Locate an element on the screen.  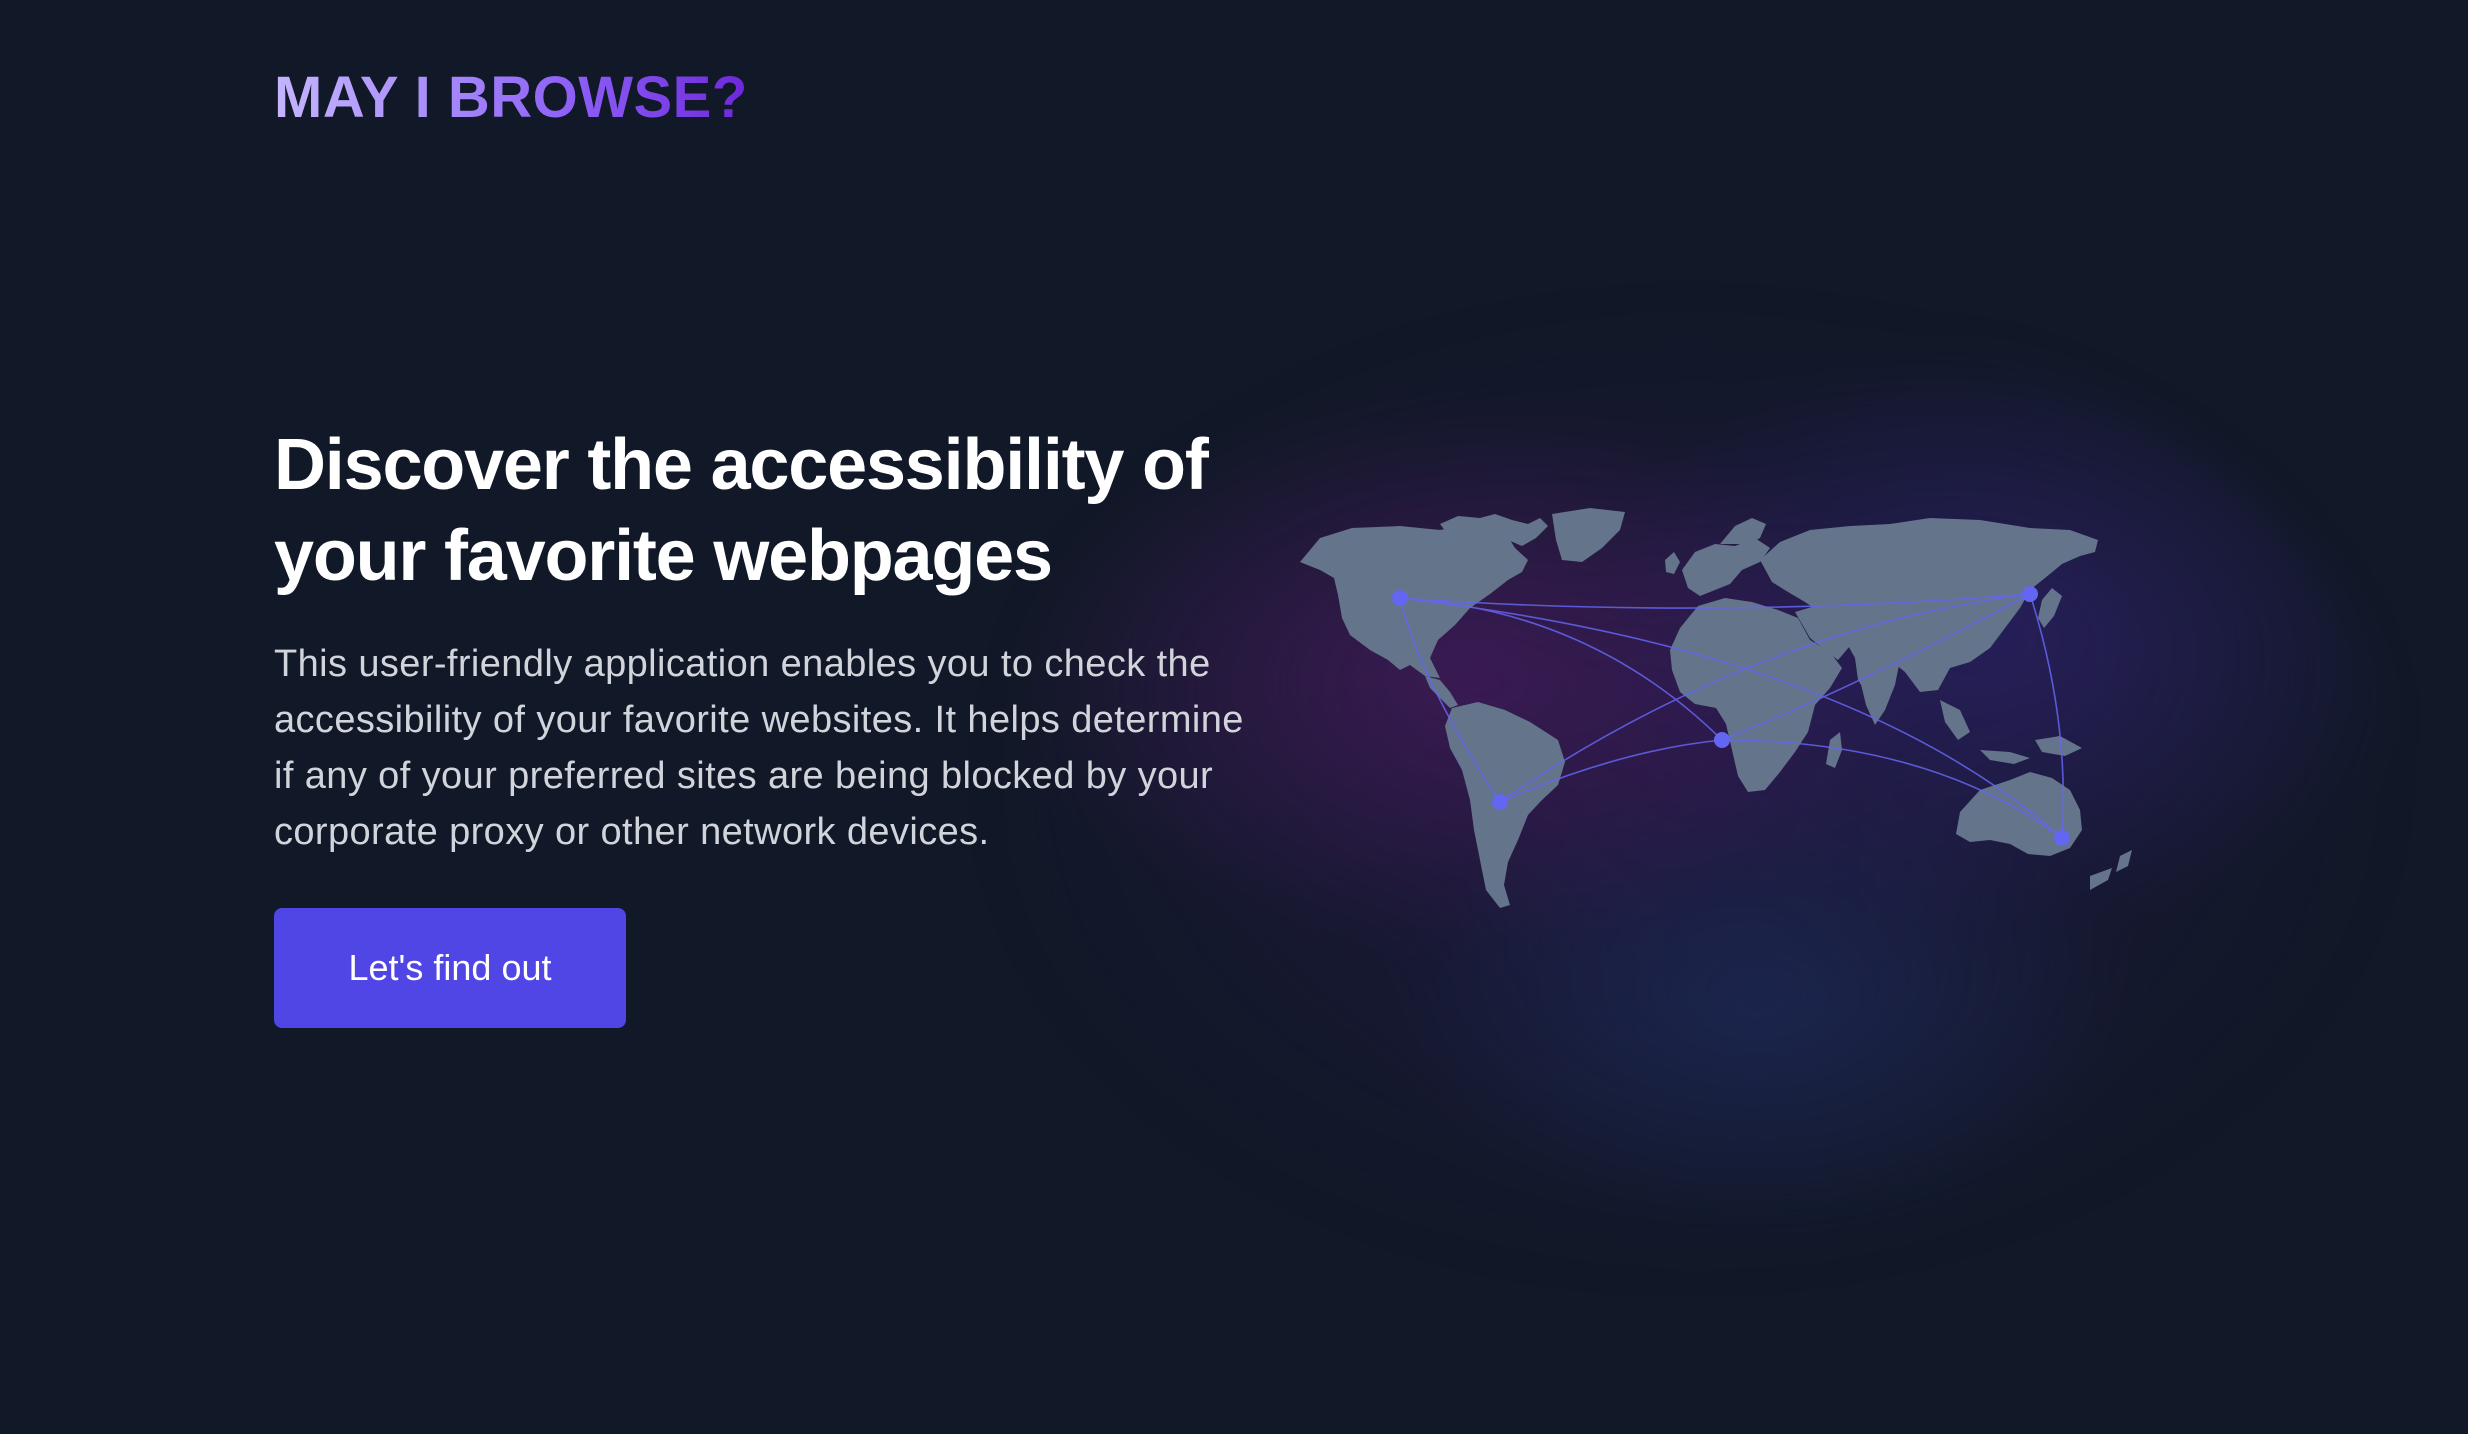
landmass-new-zealand is located at coordinates (2111, 870).